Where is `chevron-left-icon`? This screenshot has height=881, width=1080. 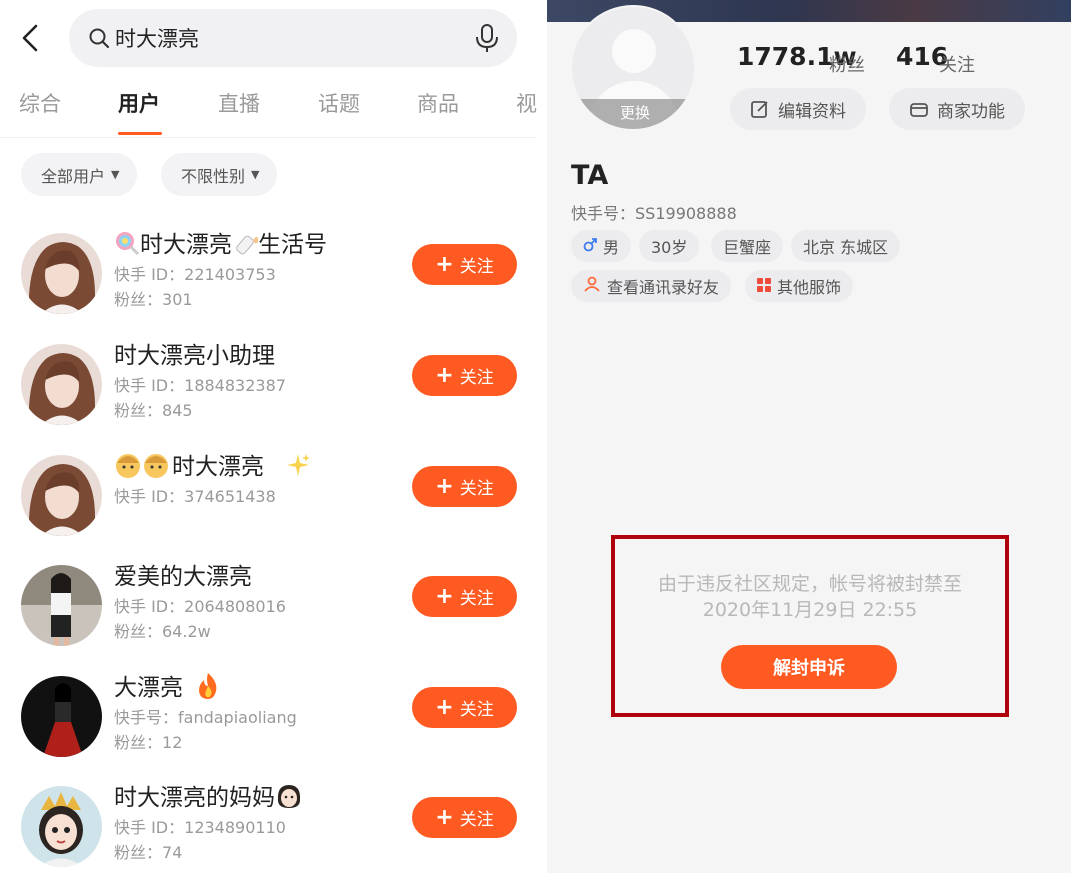
chevron-left-icon is located at coordinates (30, 38).